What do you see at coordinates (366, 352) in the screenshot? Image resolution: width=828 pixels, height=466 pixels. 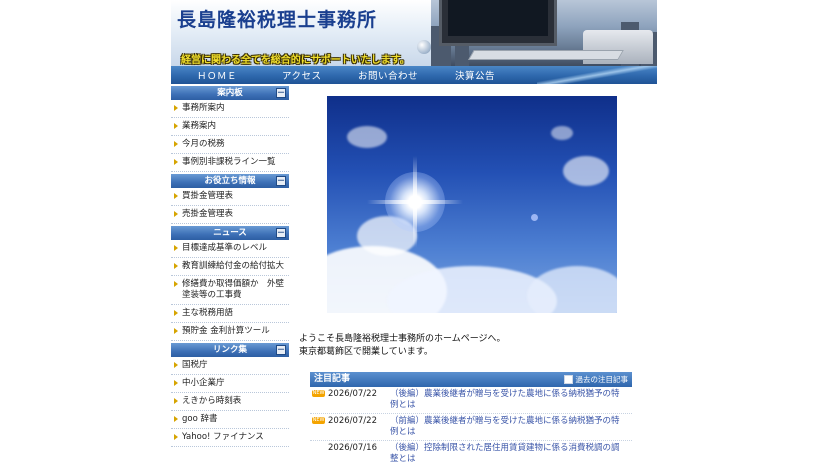 I see `welcome-line-2: 東京都葛飾区で開業しています。` at bounding box center [366, 352].